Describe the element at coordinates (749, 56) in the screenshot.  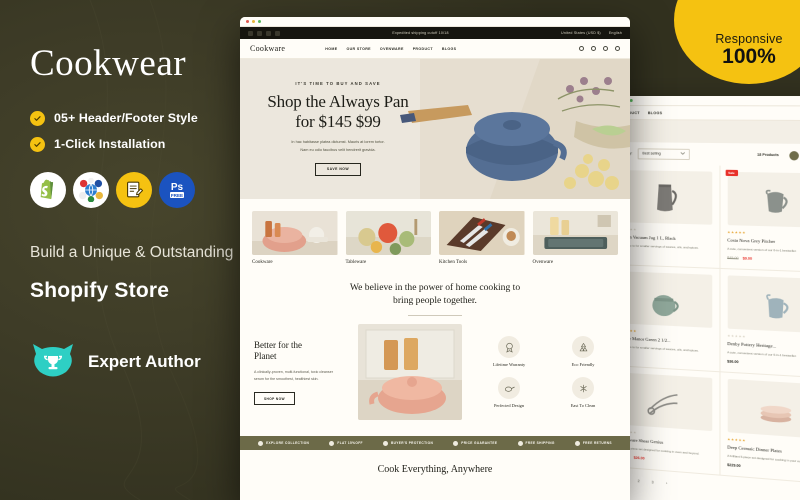
I see `badge-line2: 100%` at that location.